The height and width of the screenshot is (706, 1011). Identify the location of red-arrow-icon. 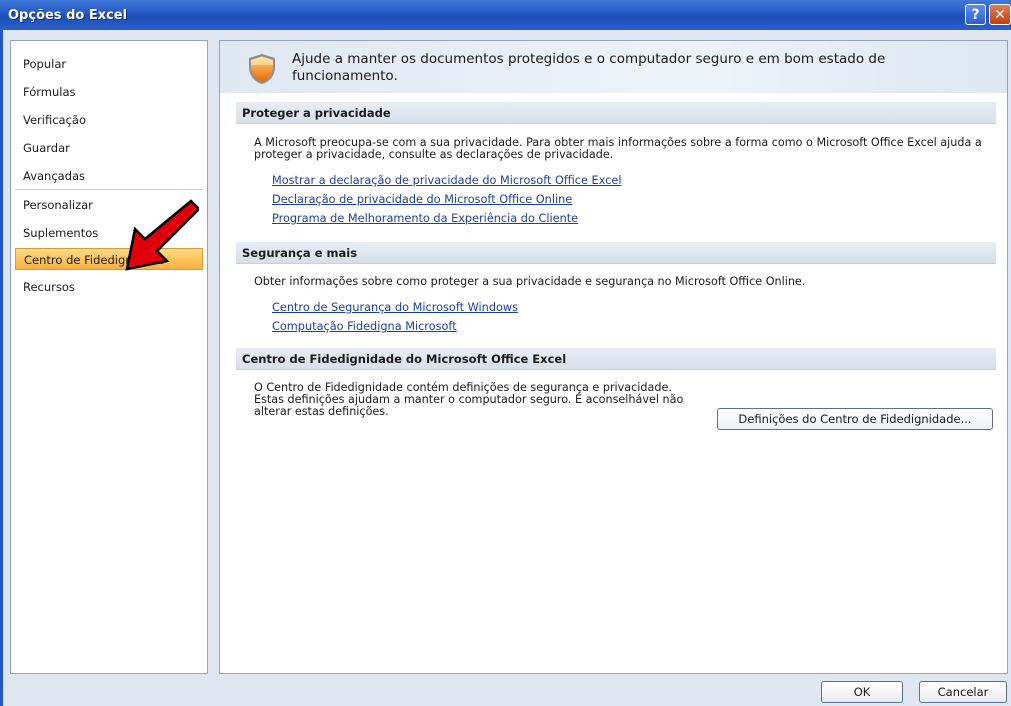
(162, 235).